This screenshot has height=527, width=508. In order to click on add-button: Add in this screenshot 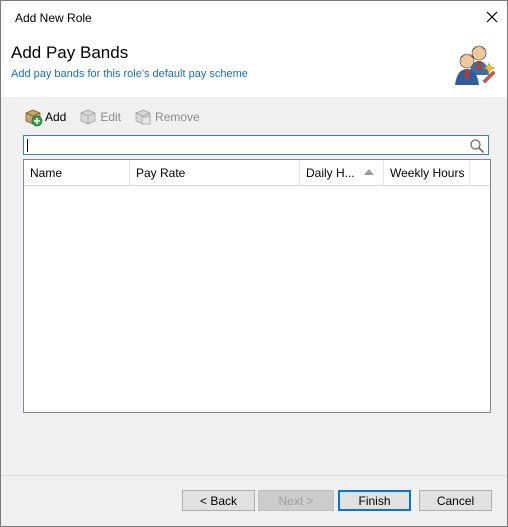, I will do `click(44, 117)`.